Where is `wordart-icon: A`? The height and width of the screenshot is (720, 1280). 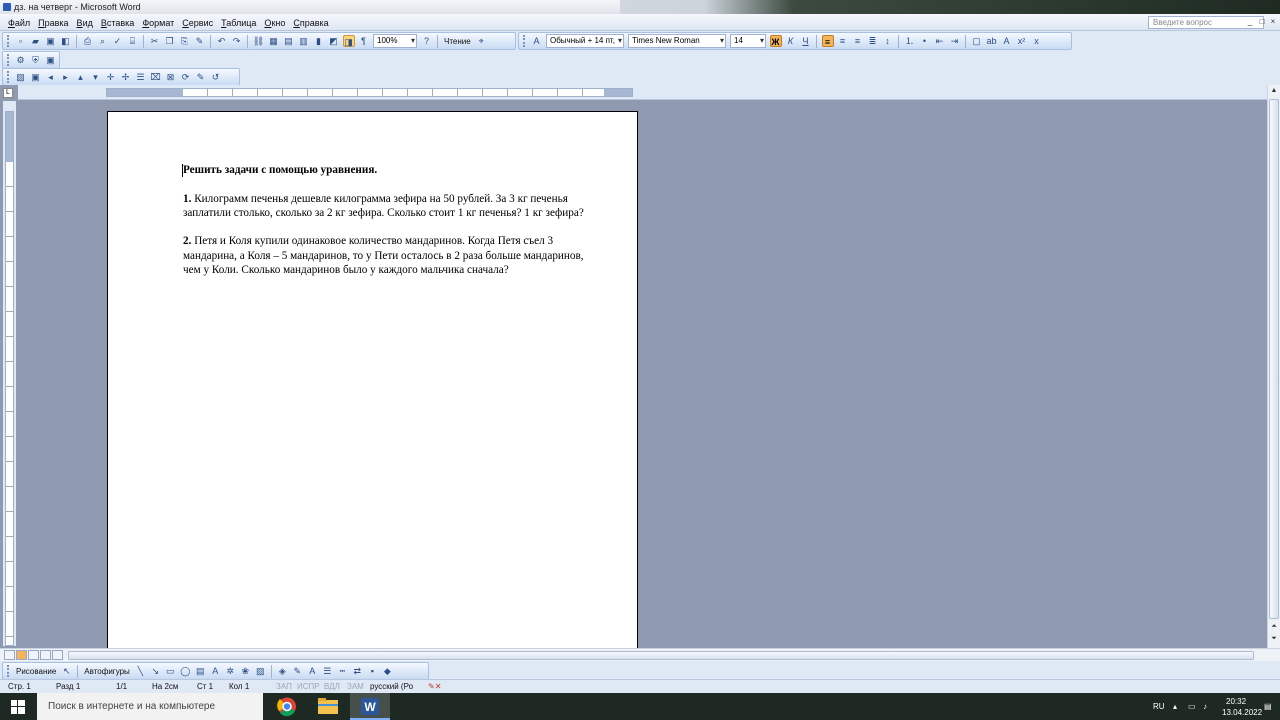 wordart-icon: A is located at coordinates (215, 671).